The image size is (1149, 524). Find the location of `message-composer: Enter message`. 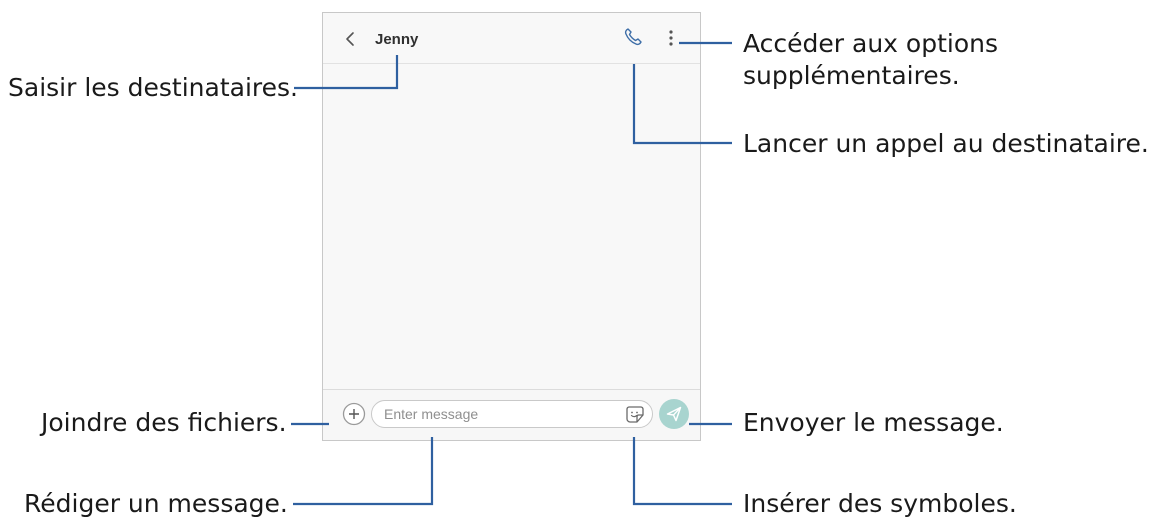

message-composer: Enter message is located at coordinates (511, 414).